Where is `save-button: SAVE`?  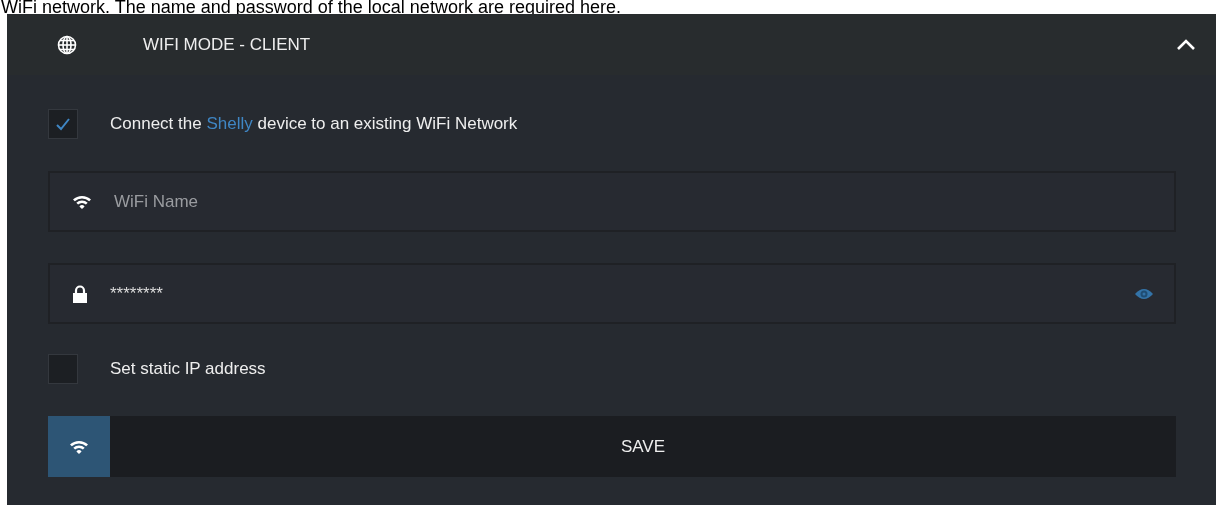
save-button: SAVE is located at coordinates (612, 446).